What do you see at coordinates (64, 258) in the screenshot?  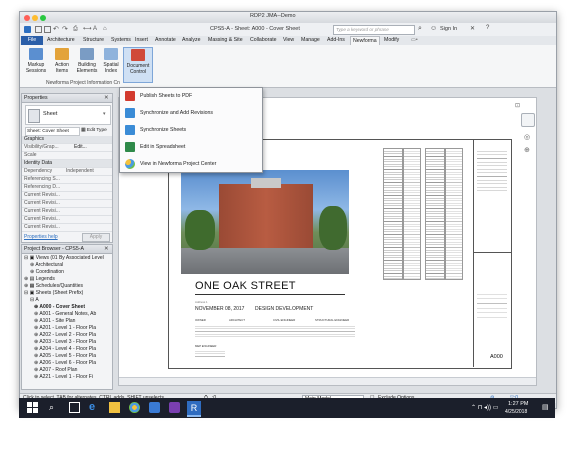 I see `tree-item: ⊟ ▣ Views (01 By Associated Level` at bounding box center [64, 258].